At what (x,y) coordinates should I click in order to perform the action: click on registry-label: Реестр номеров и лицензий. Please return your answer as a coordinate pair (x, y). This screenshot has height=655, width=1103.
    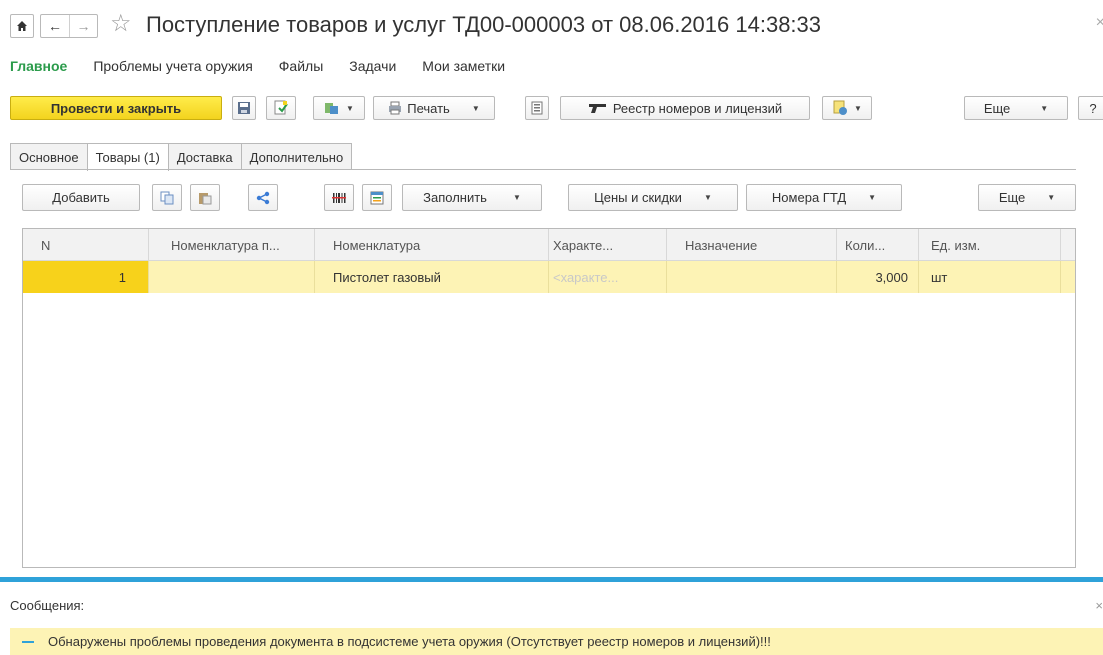
    Looking at the image, I should click on (697, 108).